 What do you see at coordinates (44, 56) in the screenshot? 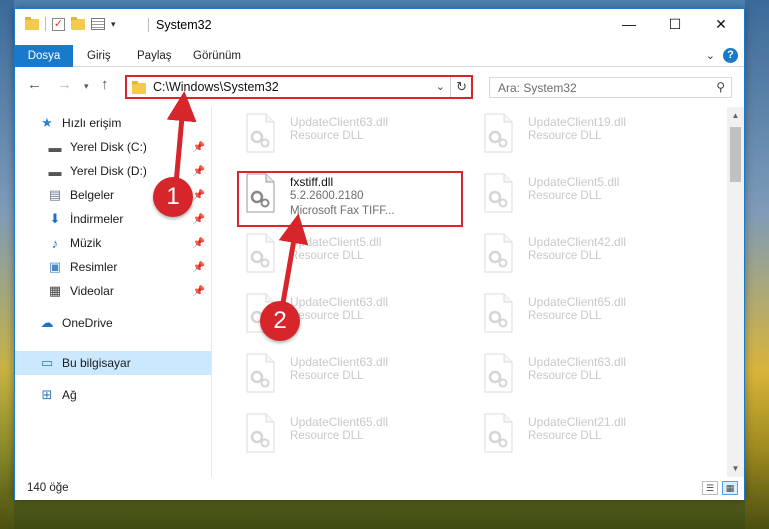
I see `tab-file: Dosya` at bounding box center [44, 56].